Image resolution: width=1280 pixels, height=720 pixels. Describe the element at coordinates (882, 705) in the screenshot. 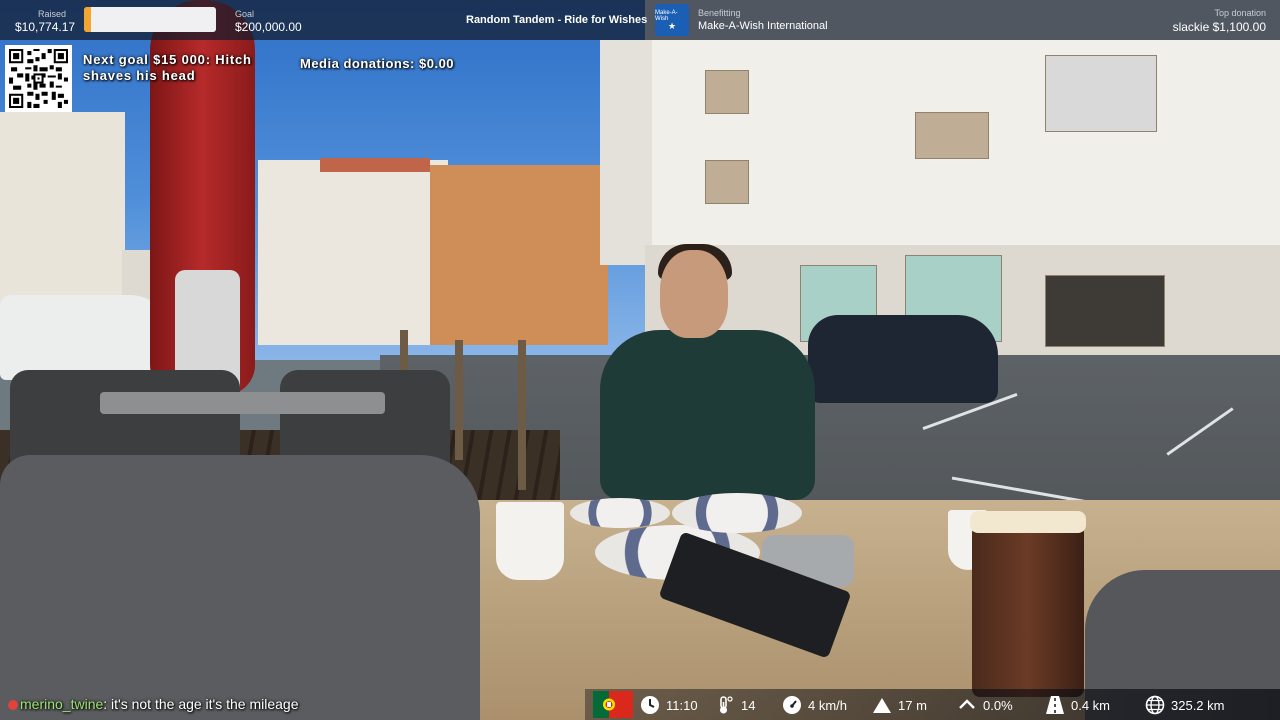

I see `mountain-icon` at that location.